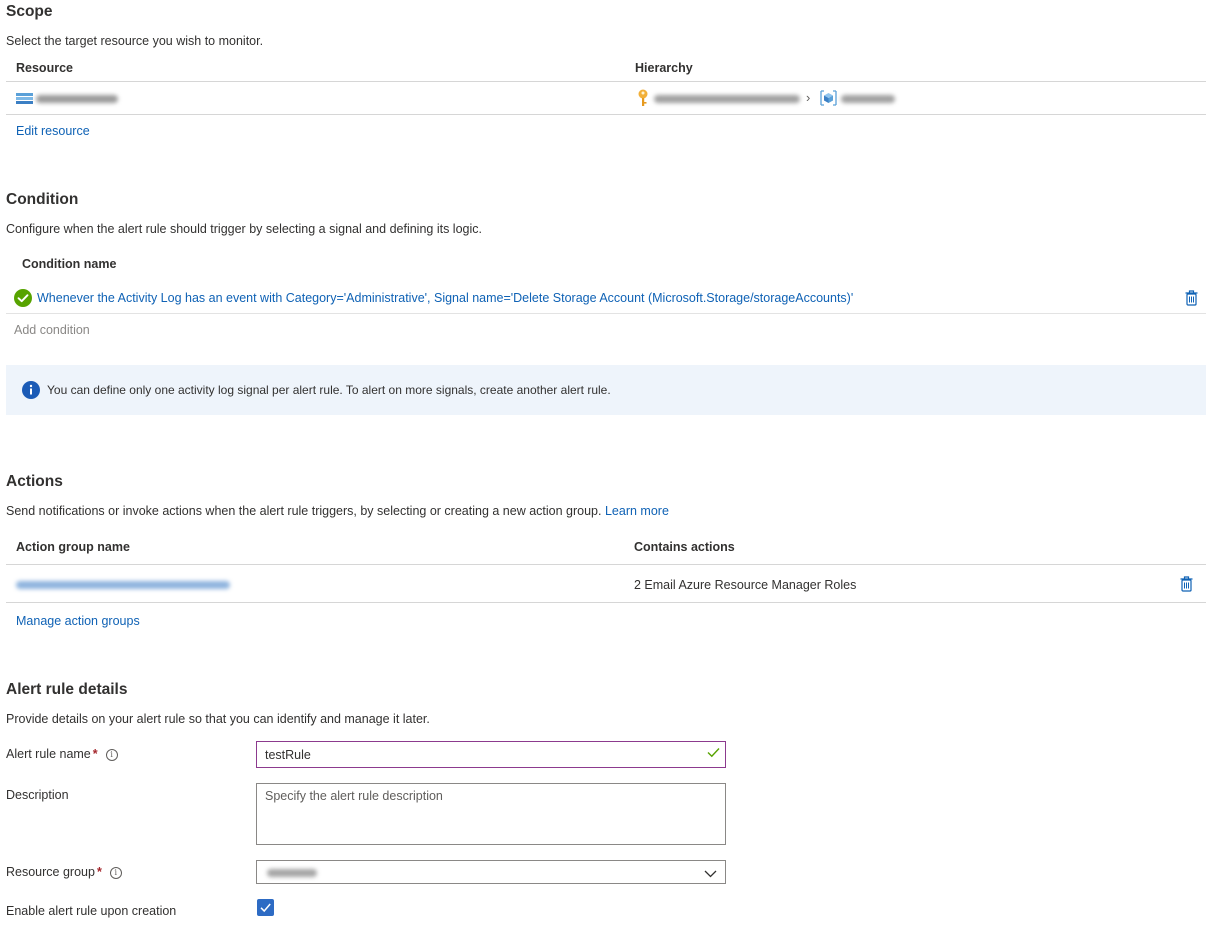 This screenshot has width=1220, height=933. I want to click on scope-col-resource: Resource, so click(44, 68).